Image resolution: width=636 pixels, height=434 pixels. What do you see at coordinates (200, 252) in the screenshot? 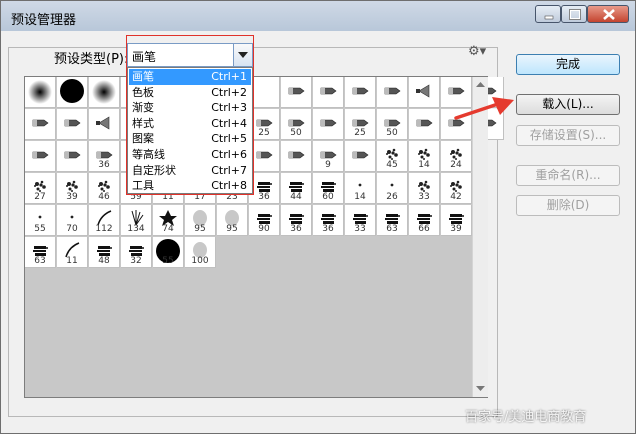
I see `brush-preset-cell: 100` at bounding box center [200, 252].